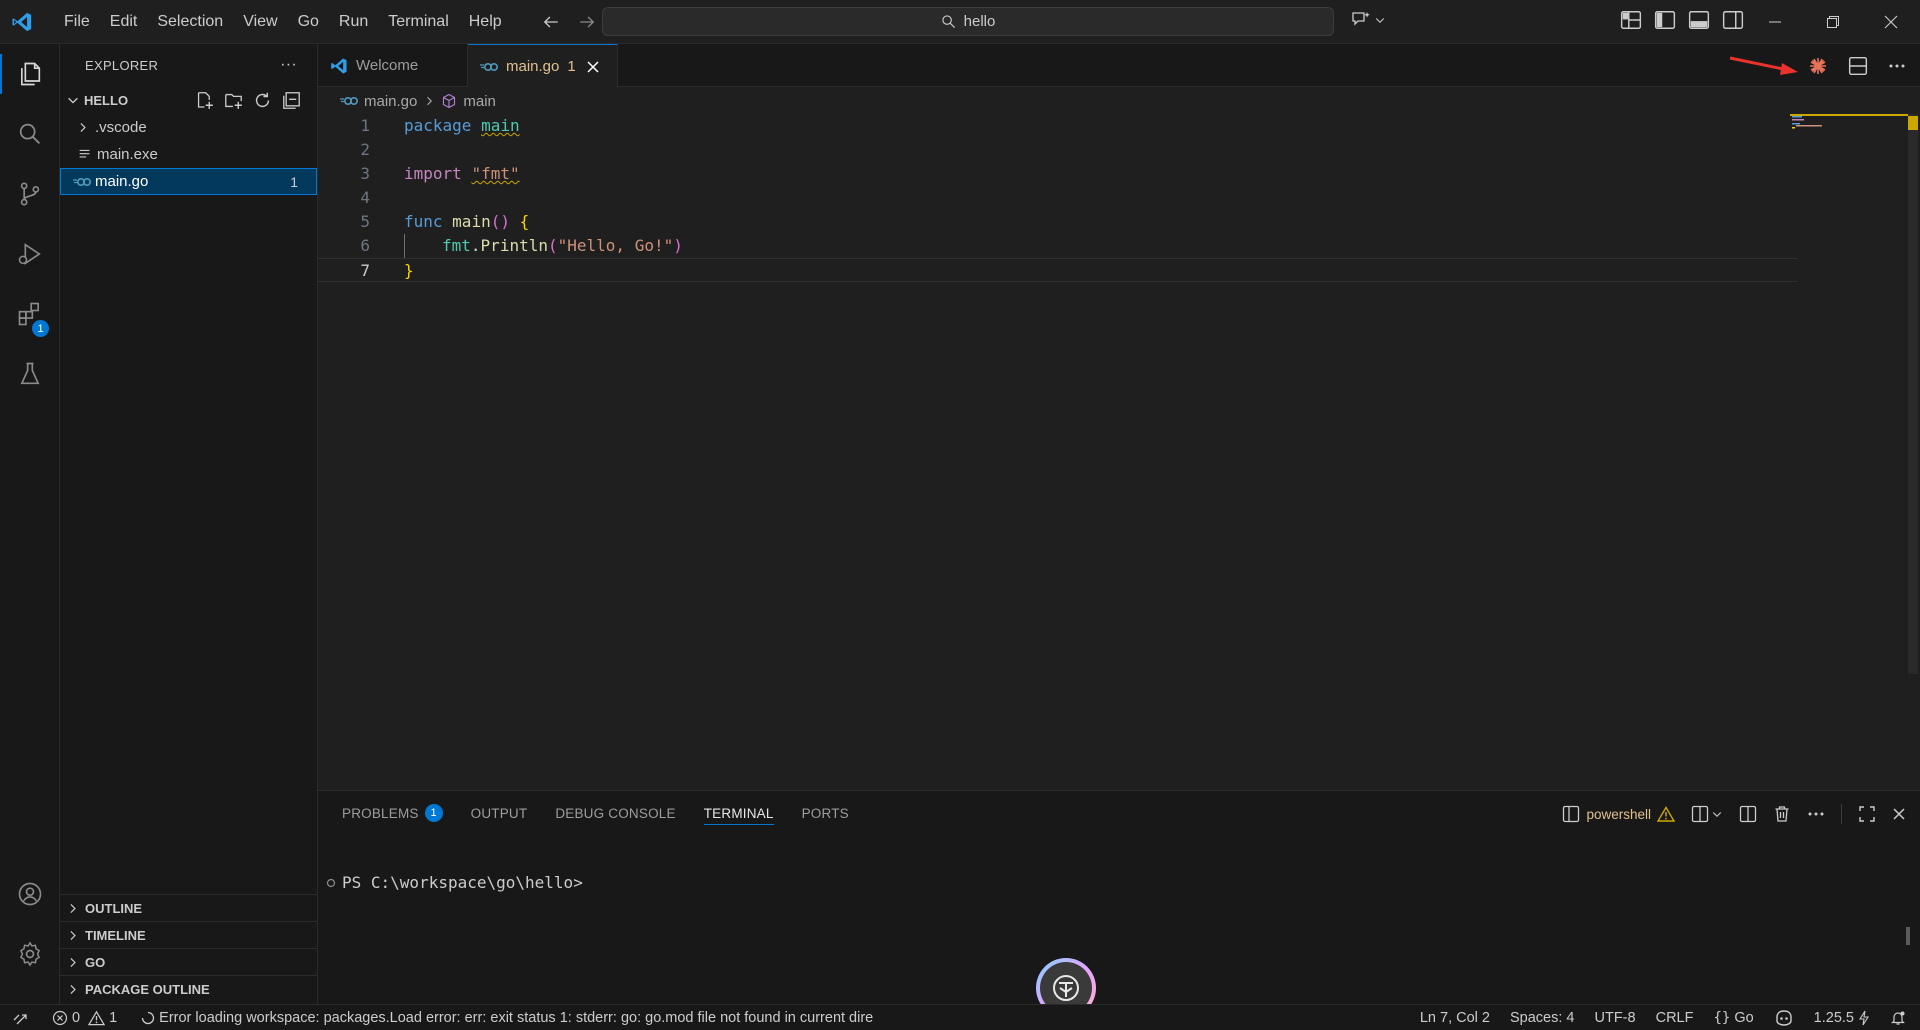 The image size is (1920, 1030). I want to click on tab-output: OUTPUT, so click(499, 813).